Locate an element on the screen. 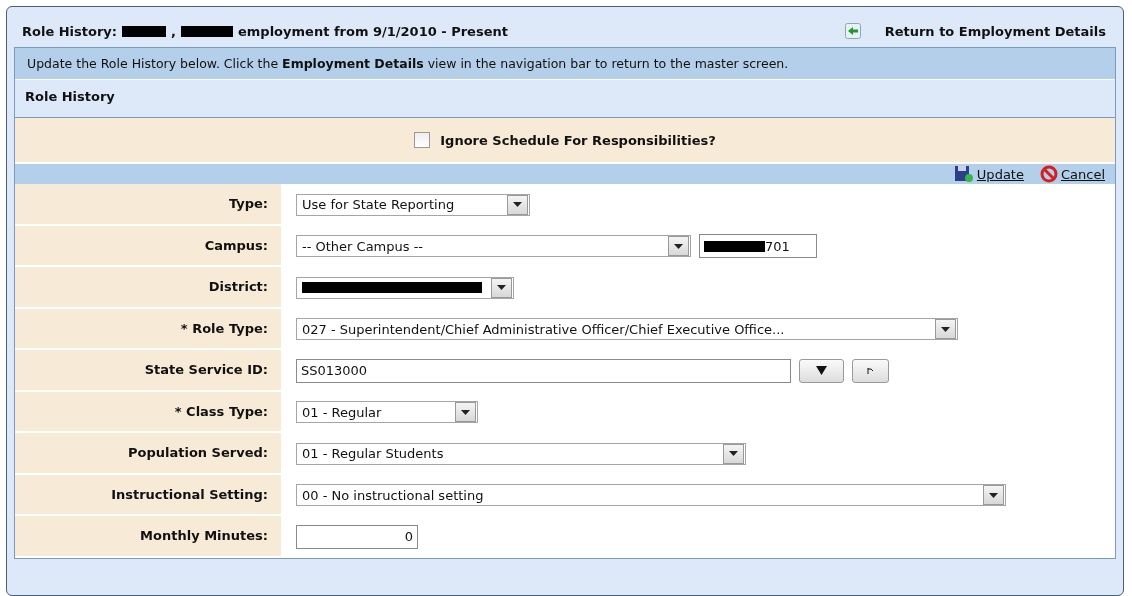 This screenshot has height=596, width=1132. page-title: employment from 9/1/2010 - Present is located at coordinates (373, 31).